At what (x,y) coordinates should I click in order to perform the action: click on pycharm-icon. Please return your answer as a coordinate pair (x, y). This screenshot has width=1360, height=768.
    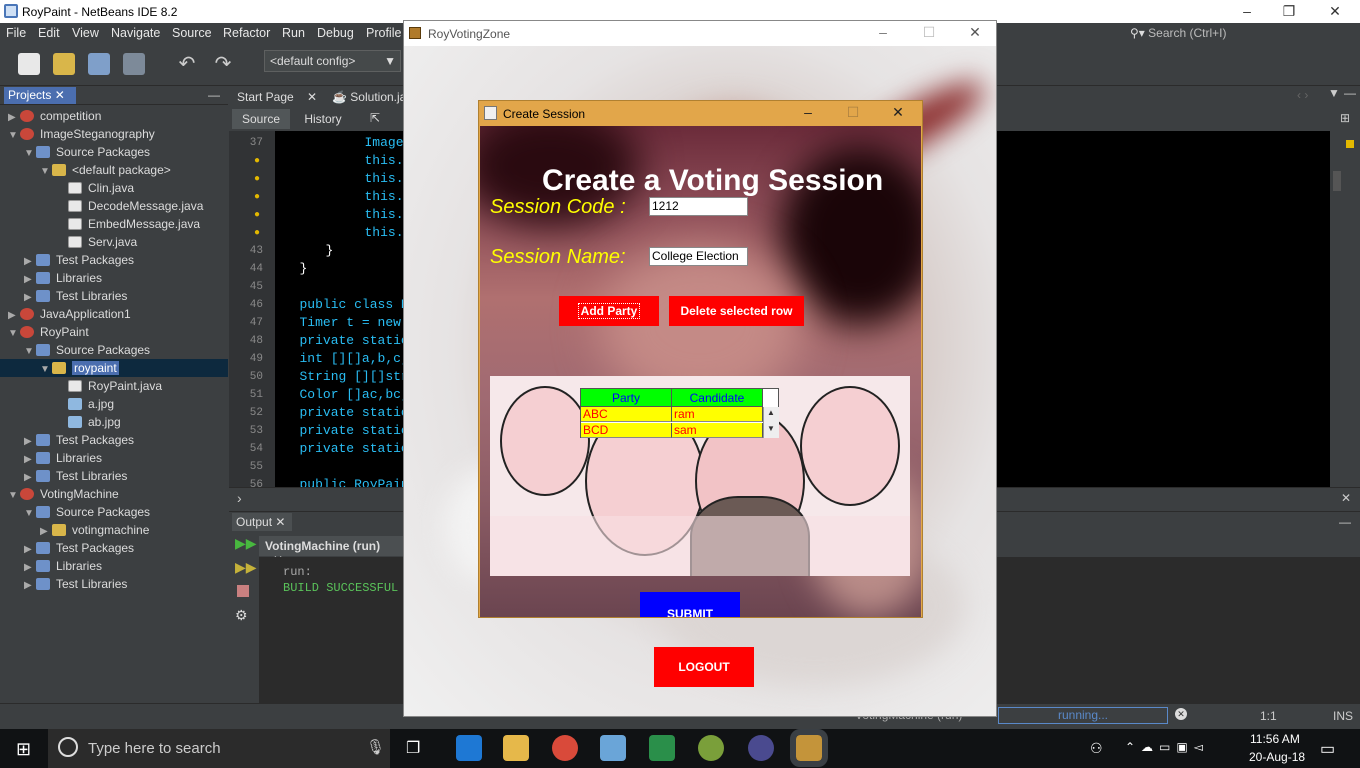
    Looking at the image, I should click on (662, 748).